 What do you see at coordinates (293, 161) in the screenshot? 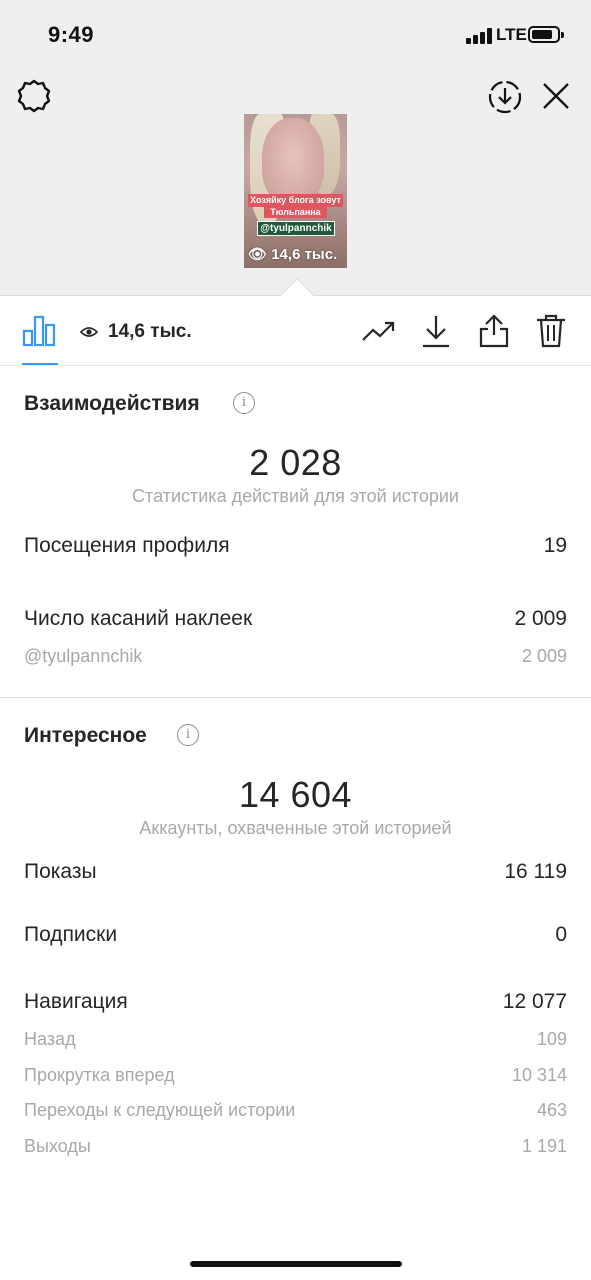
I see `story-photo` at bounding box center [293, 161].